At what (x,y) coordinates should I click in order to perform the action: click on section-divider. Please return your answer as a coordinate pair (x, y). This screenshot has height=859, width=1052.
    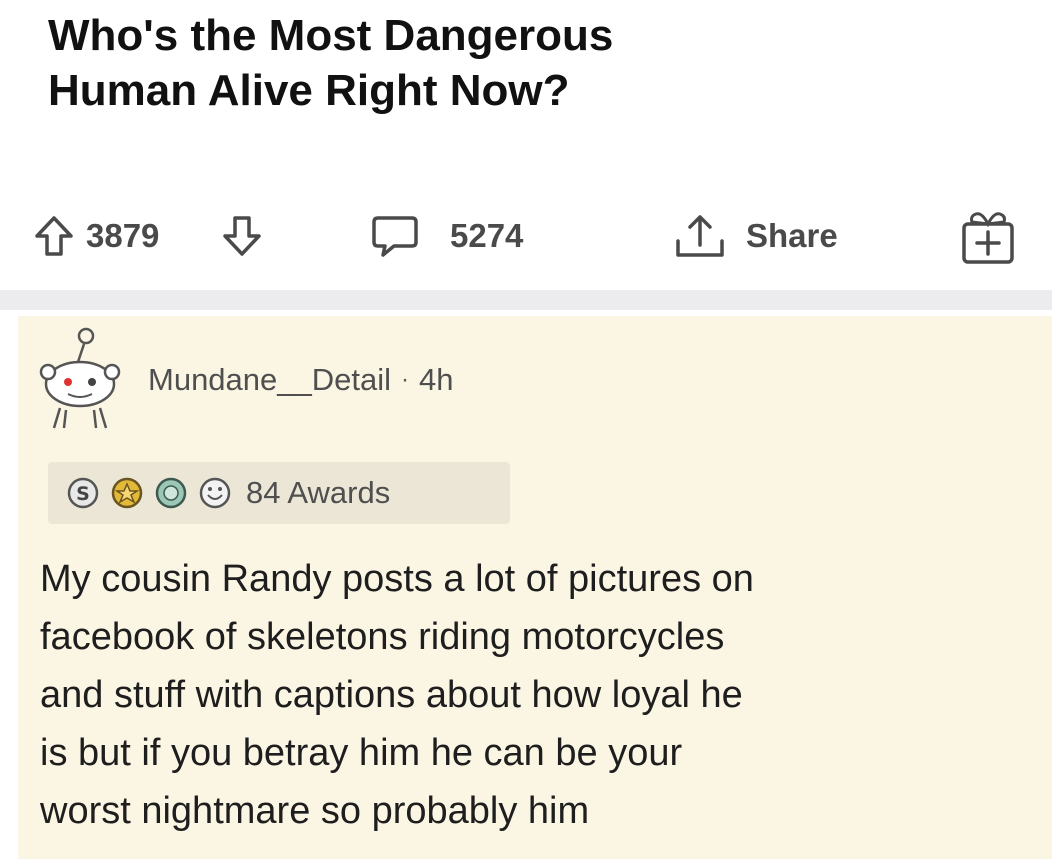
    Looking at the image, I should click on (526, 300).